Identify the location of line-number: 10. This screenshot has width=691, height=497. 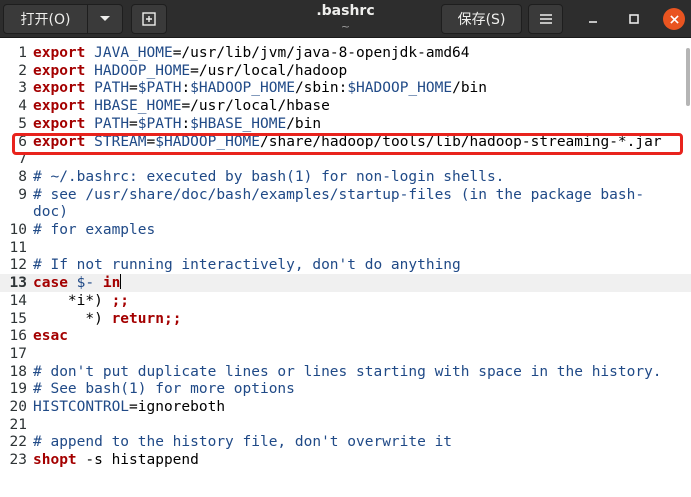
(18, 230).